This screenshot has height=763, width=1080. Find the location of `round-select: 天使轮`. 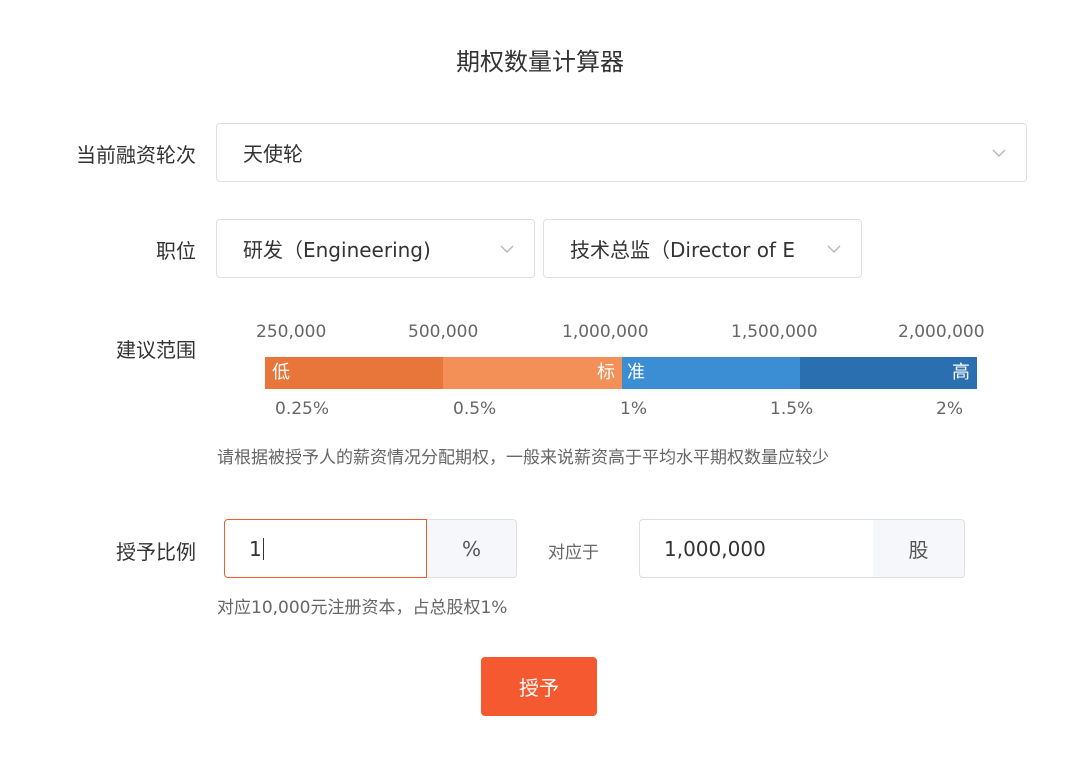

round-select: 天使轮 is located at coordinates (621, 152).